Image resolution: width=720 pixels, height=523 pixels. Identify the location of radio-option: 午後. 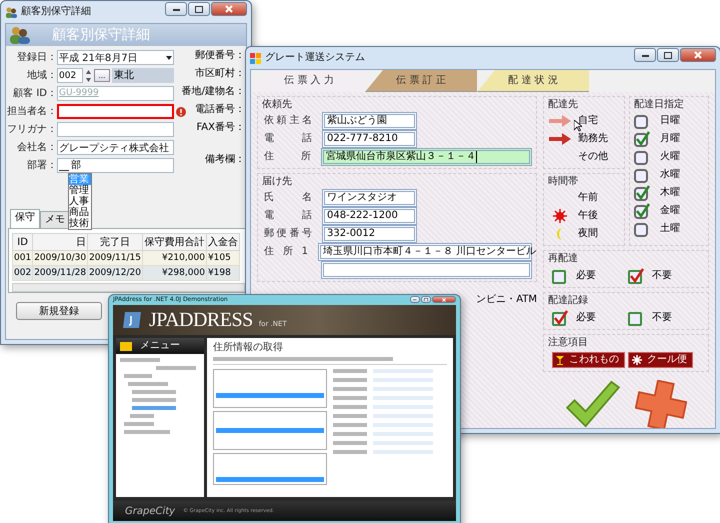
(588, 216).